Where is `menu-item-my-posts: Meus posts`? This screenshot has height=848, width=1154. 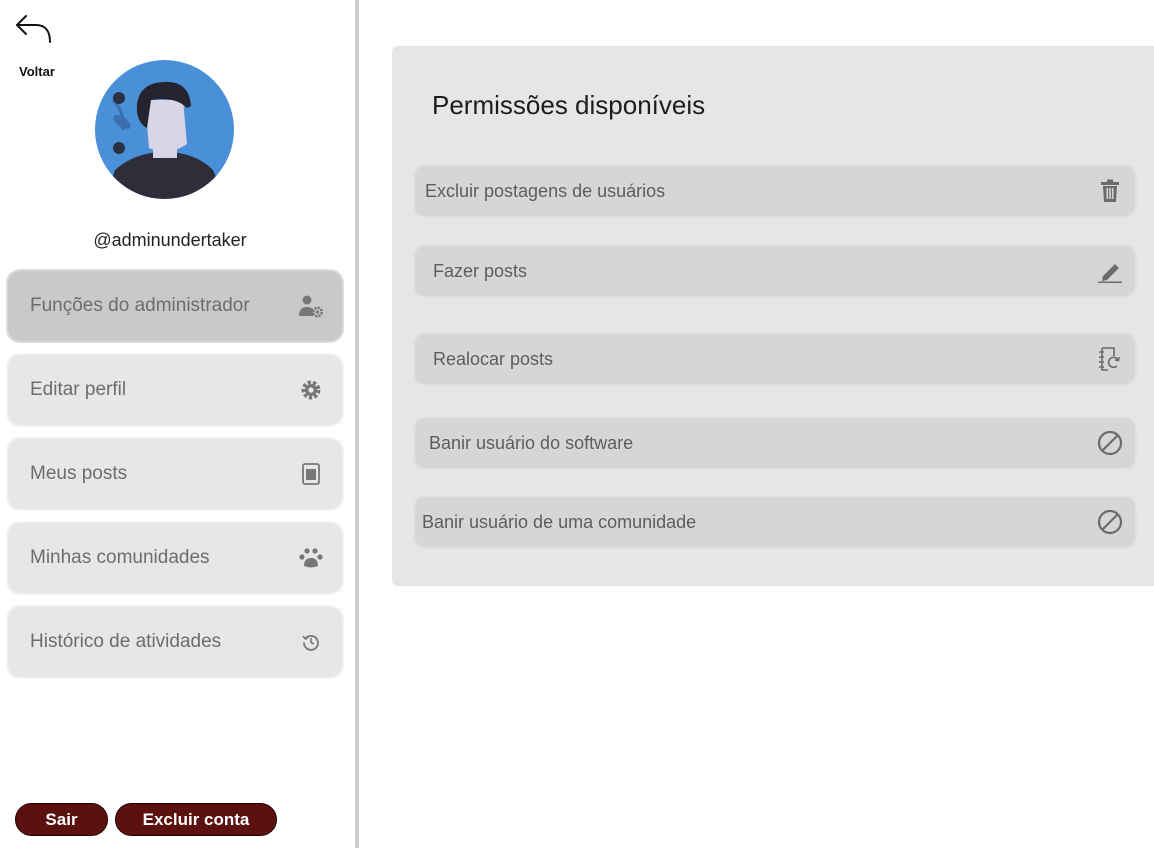
menu-item-my-posts: Meus posts is located at coordinates (175, 474).